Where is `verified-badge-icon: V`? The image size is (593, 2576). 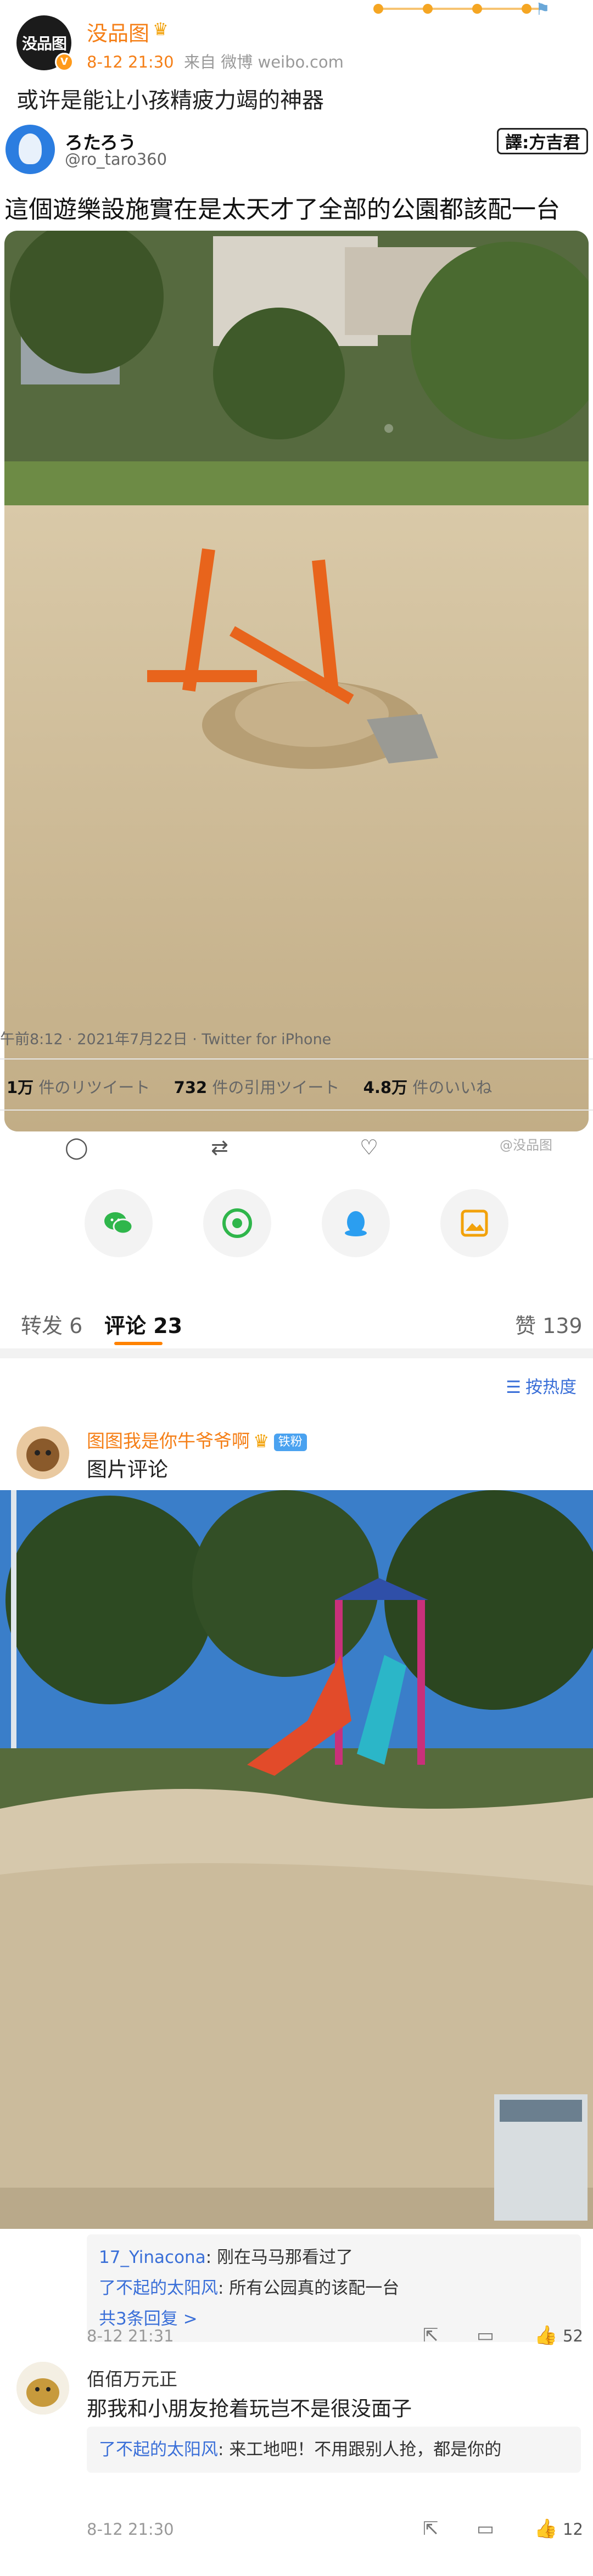
verified-badge-icon: V is located at coordinates (64, 62).